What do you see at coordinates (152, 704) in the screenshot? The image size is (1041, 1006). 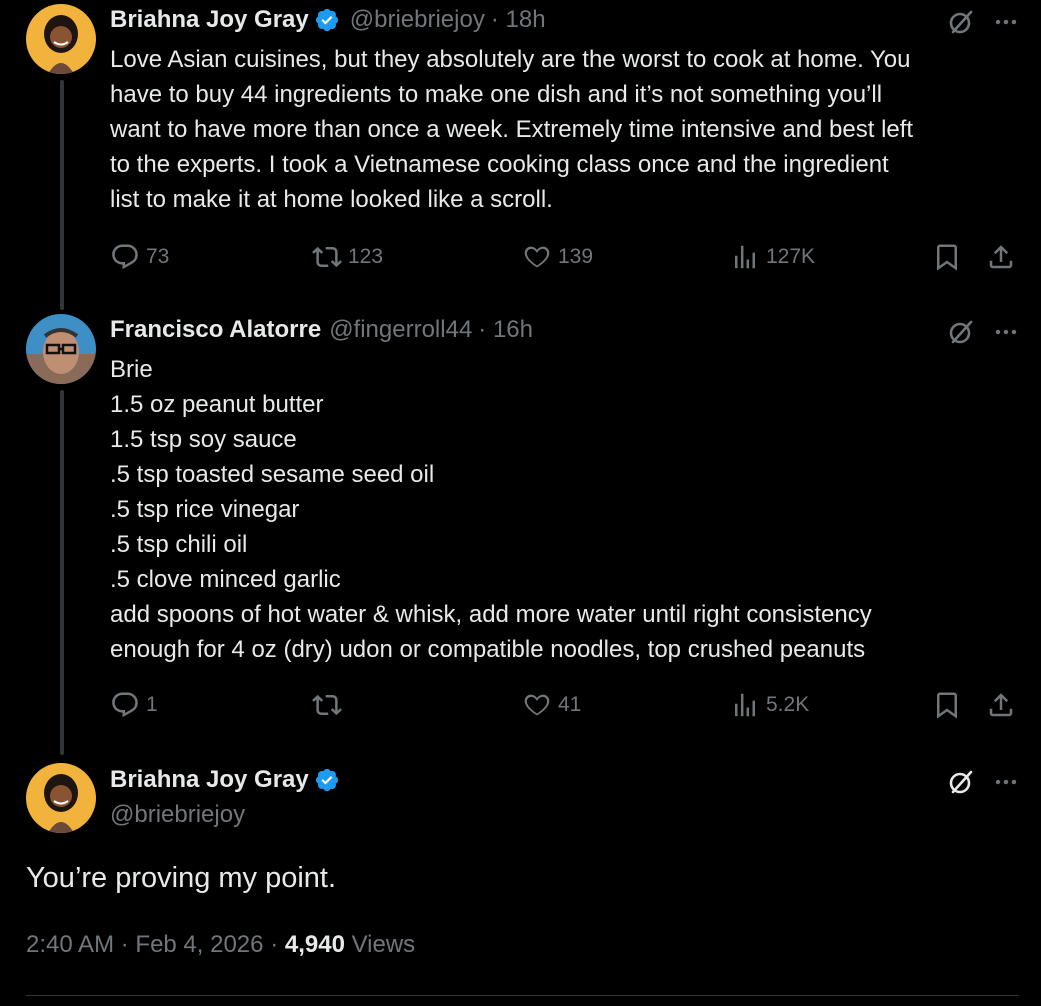 I see `reply-count: 1` at bounding box center [152, 704].